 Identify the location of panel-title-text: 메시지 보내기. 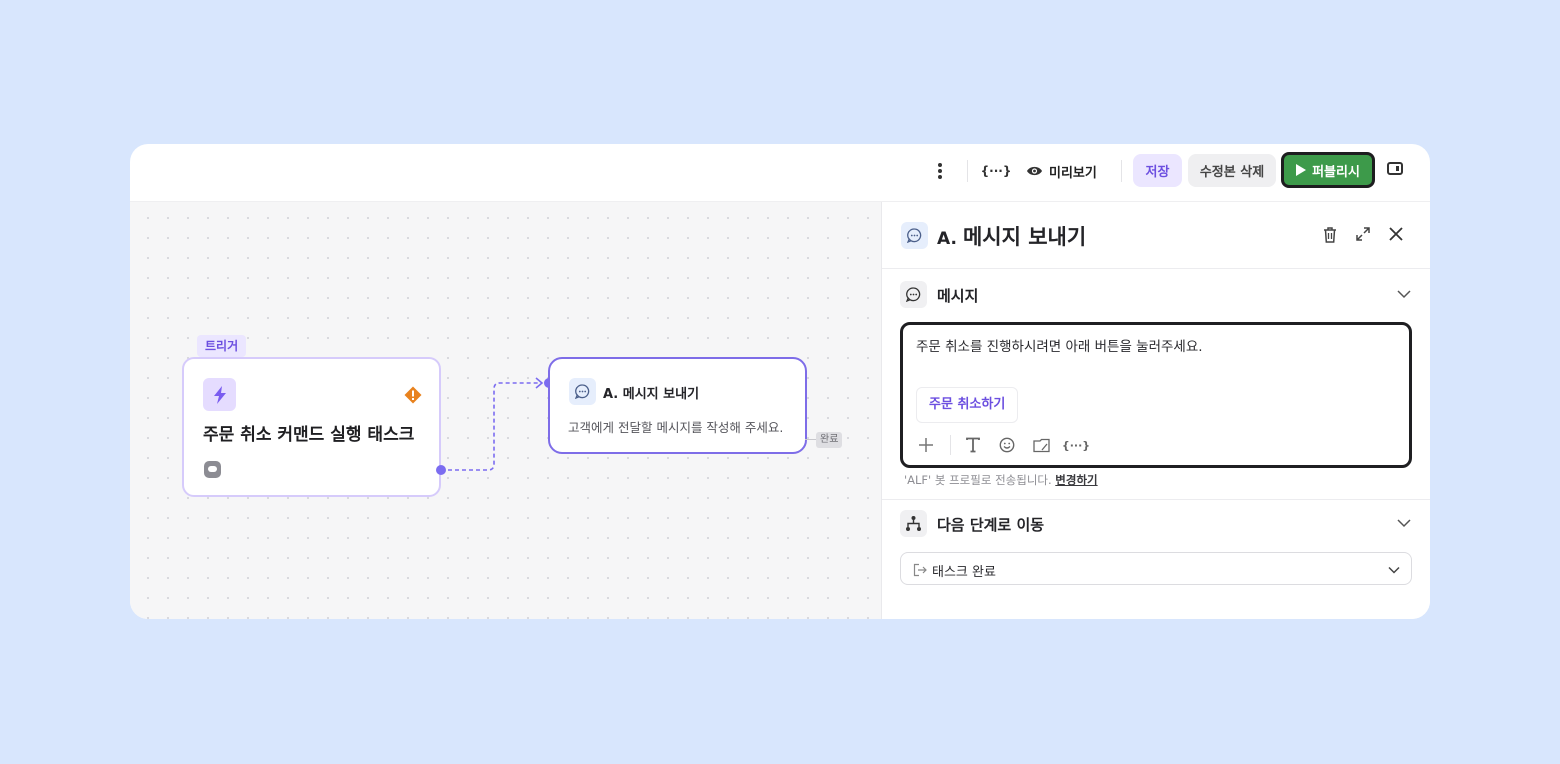
(1024, 237).